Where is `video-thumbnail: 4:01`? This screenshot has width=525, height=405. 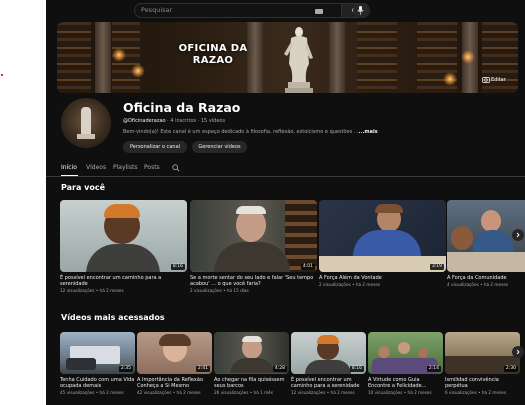 video-thumbnail: 4:01 is located at coordinates (253, 236).